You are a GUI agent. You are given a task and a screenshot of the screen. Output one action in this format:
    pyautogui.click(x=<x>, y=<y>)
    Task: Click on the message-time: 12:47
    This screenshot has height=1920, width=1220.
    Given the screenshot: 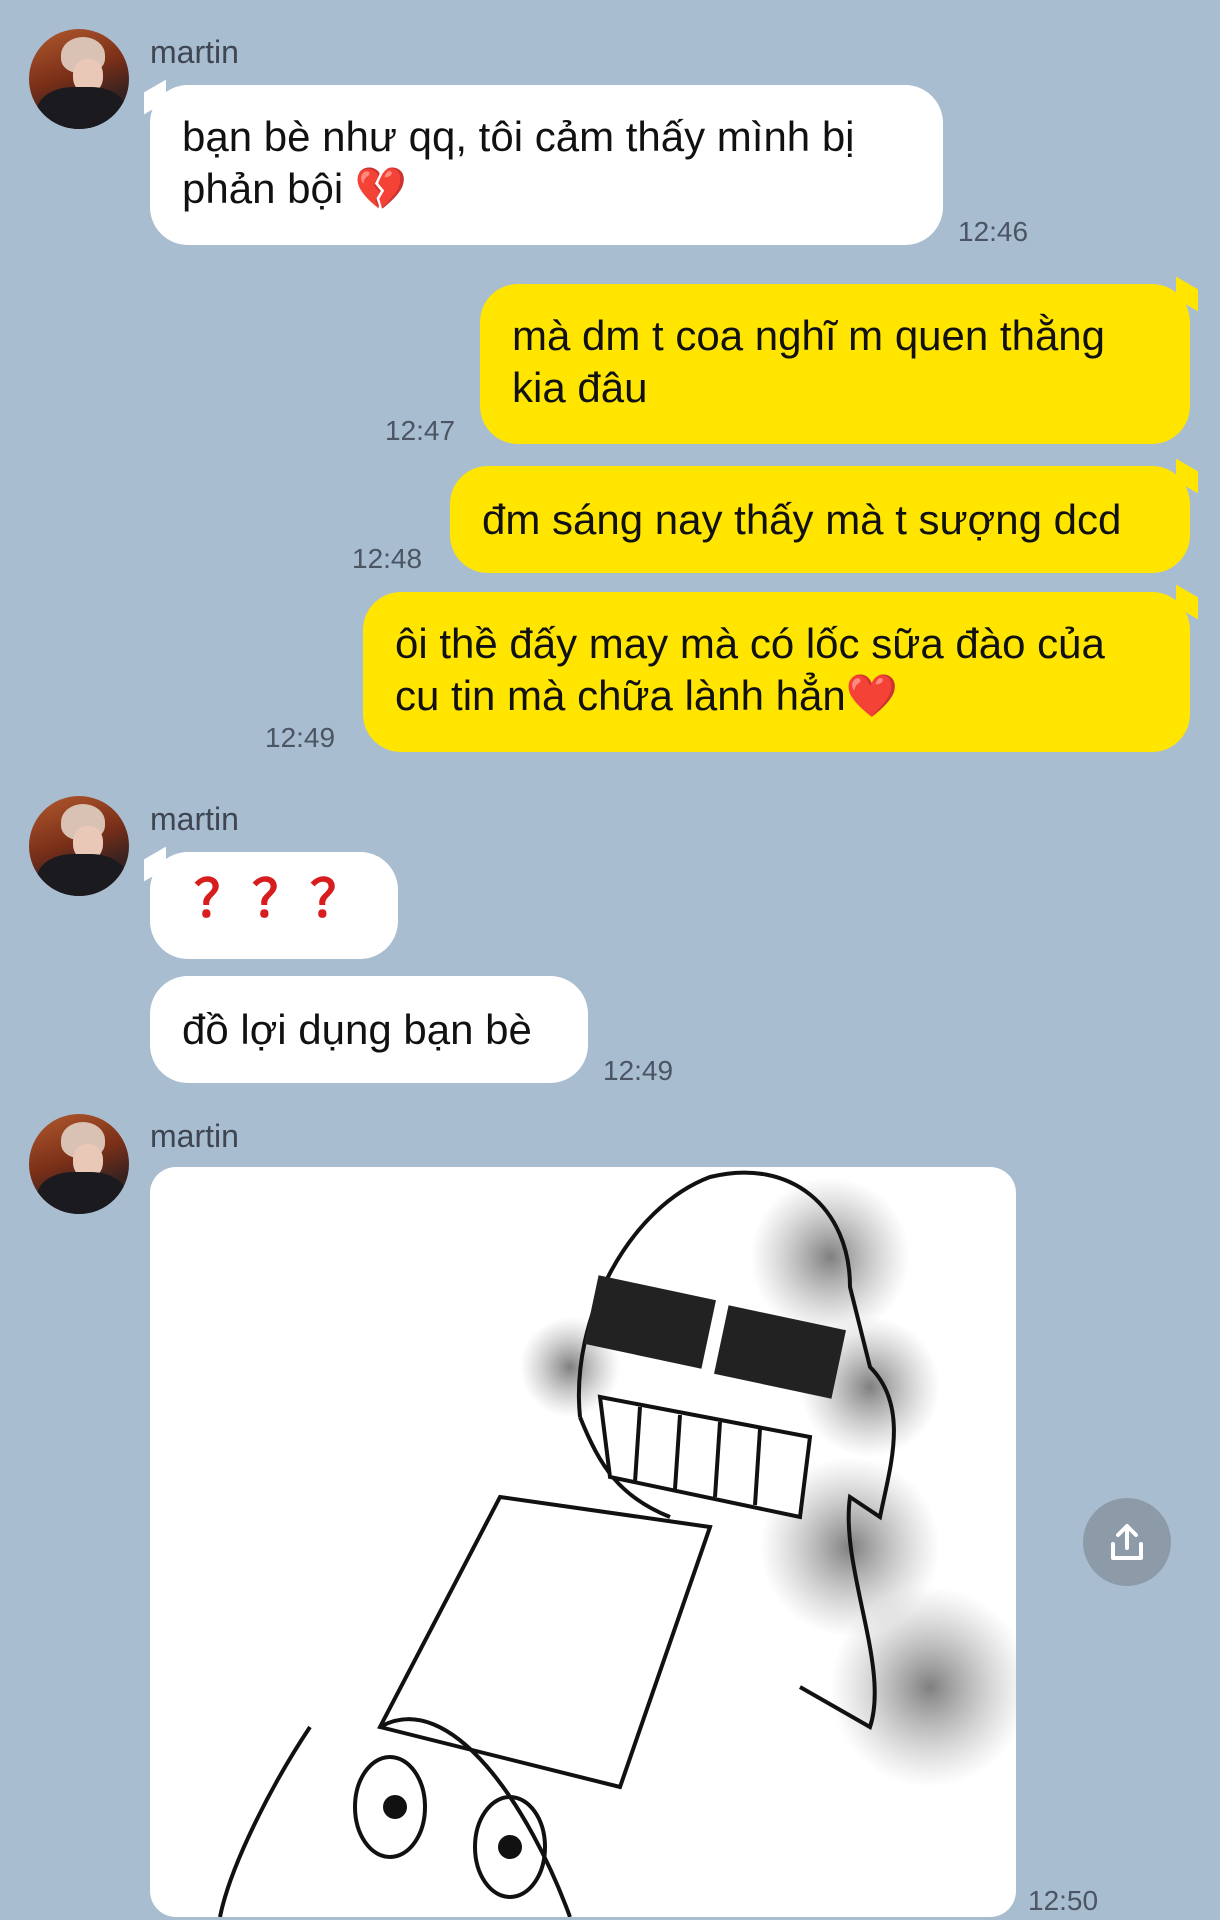 What is the action you would take?
    pyautogui.click(x=420, y=430)
    